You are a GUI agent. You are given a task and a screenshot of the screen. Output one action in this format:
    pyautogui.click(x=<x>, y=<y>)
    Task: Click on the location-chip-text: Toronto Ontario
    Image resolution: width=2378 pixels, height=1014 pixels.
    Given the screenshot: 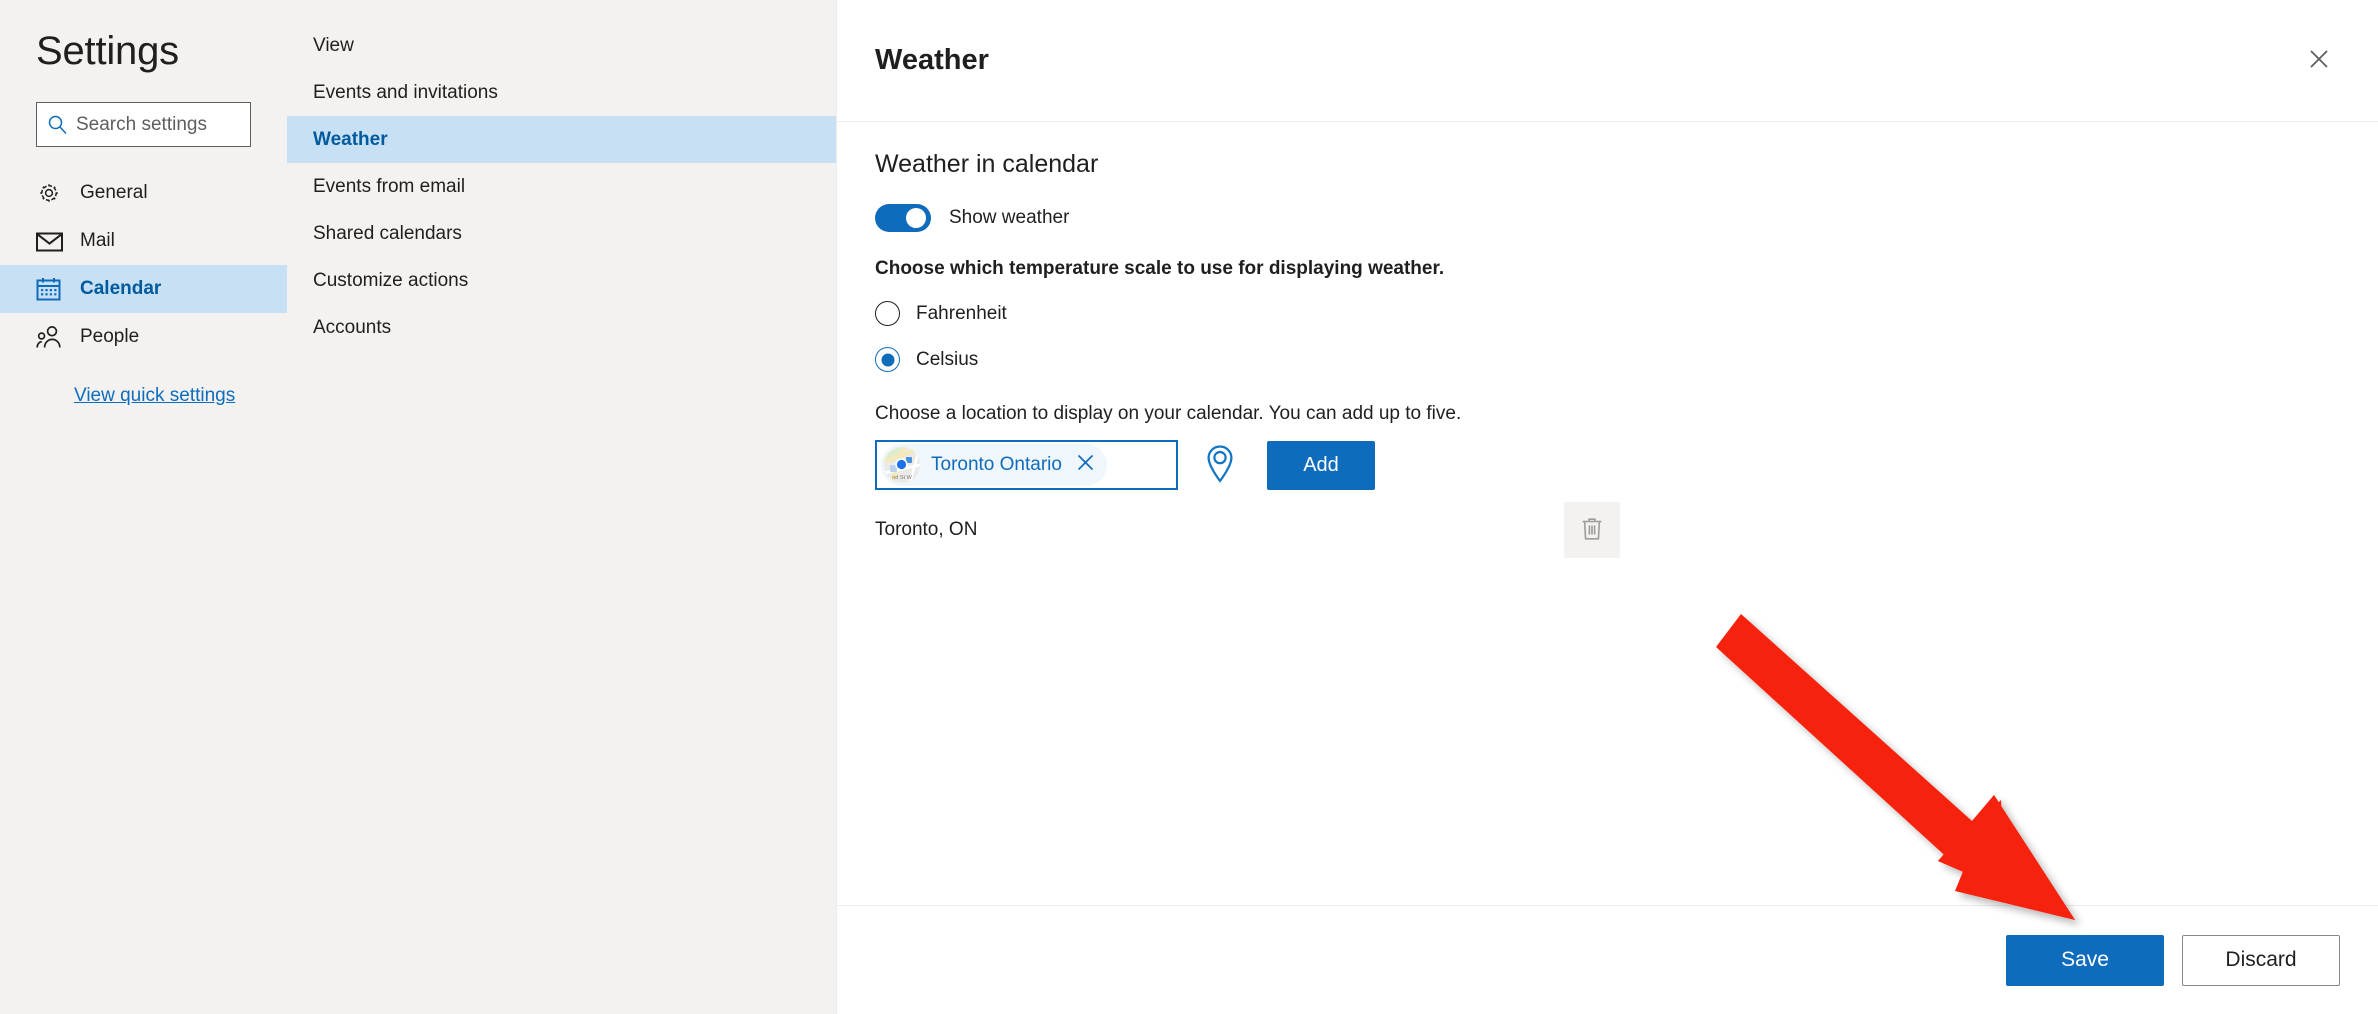 What is the action you would take?
    pyautogui.click(x=996, y=464)
    